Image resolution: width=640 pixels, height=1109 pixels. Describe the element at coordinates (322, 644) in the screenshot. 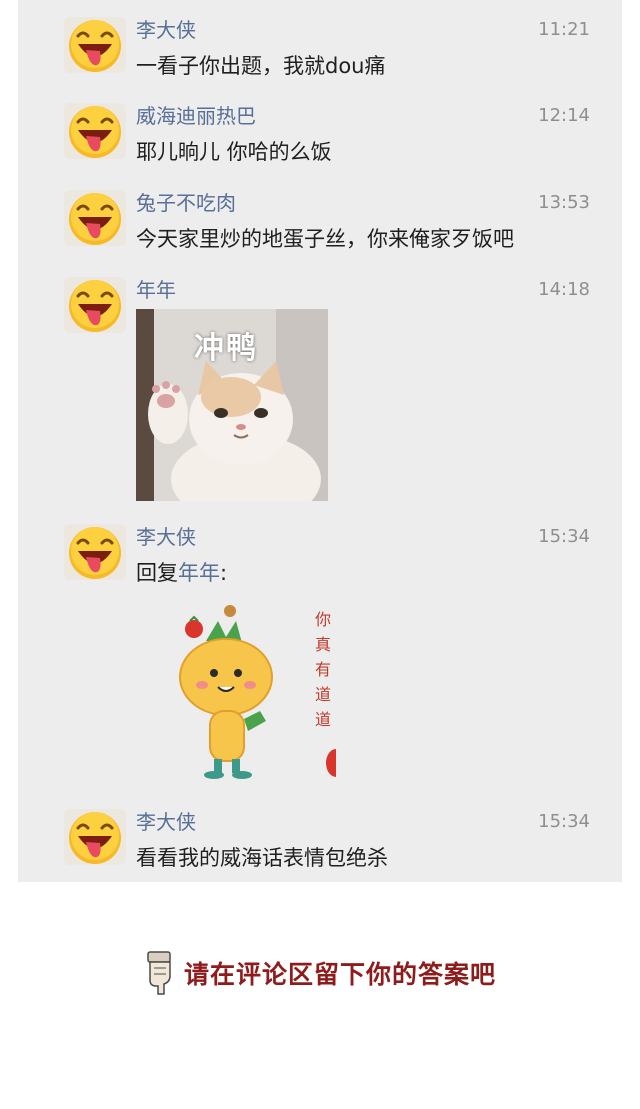

I see `sticker-char: 真` at that location.